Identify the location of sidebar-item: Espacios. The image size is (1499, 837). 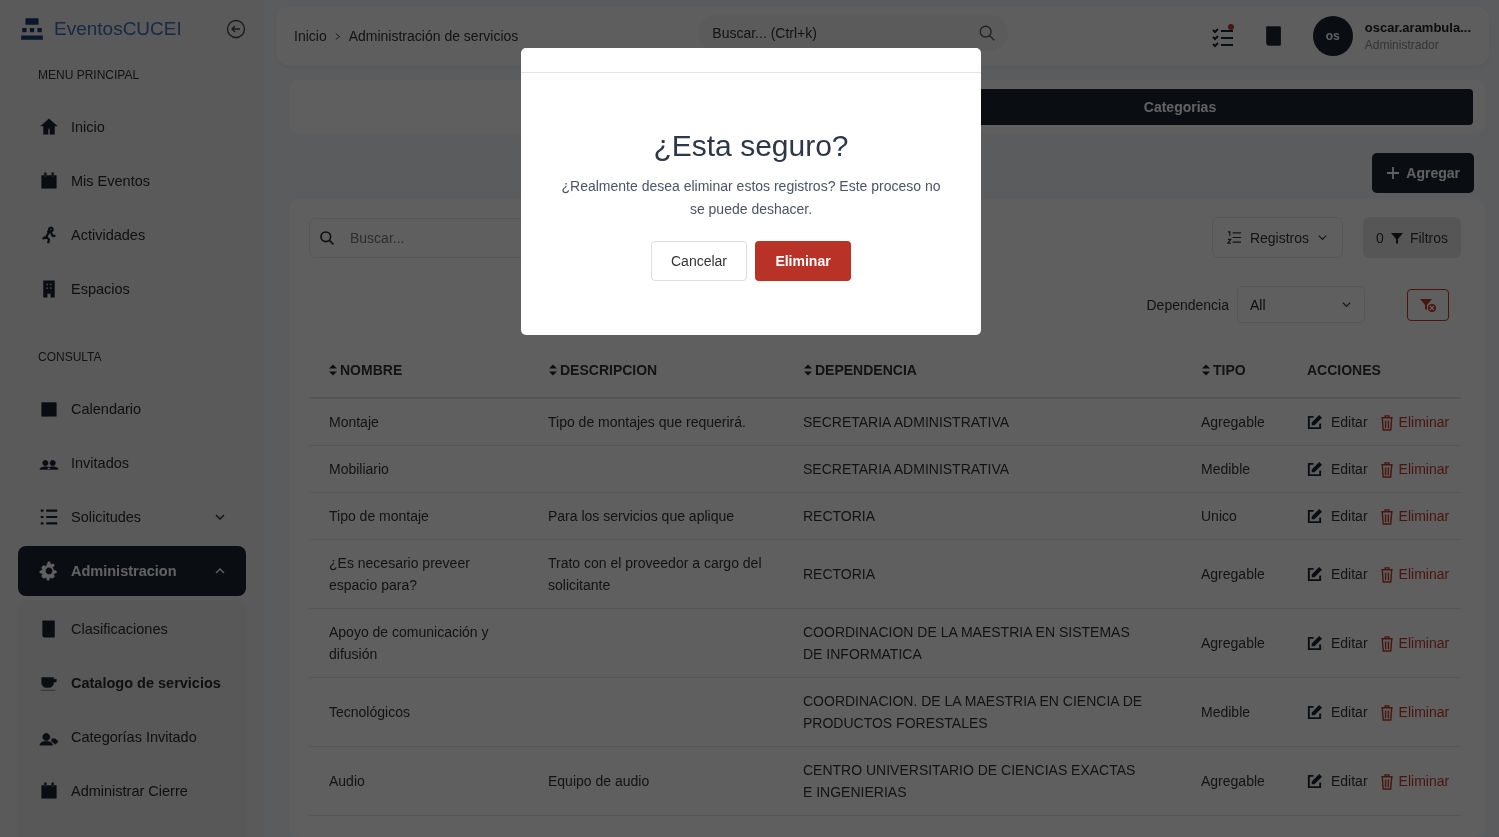
(132, 289).